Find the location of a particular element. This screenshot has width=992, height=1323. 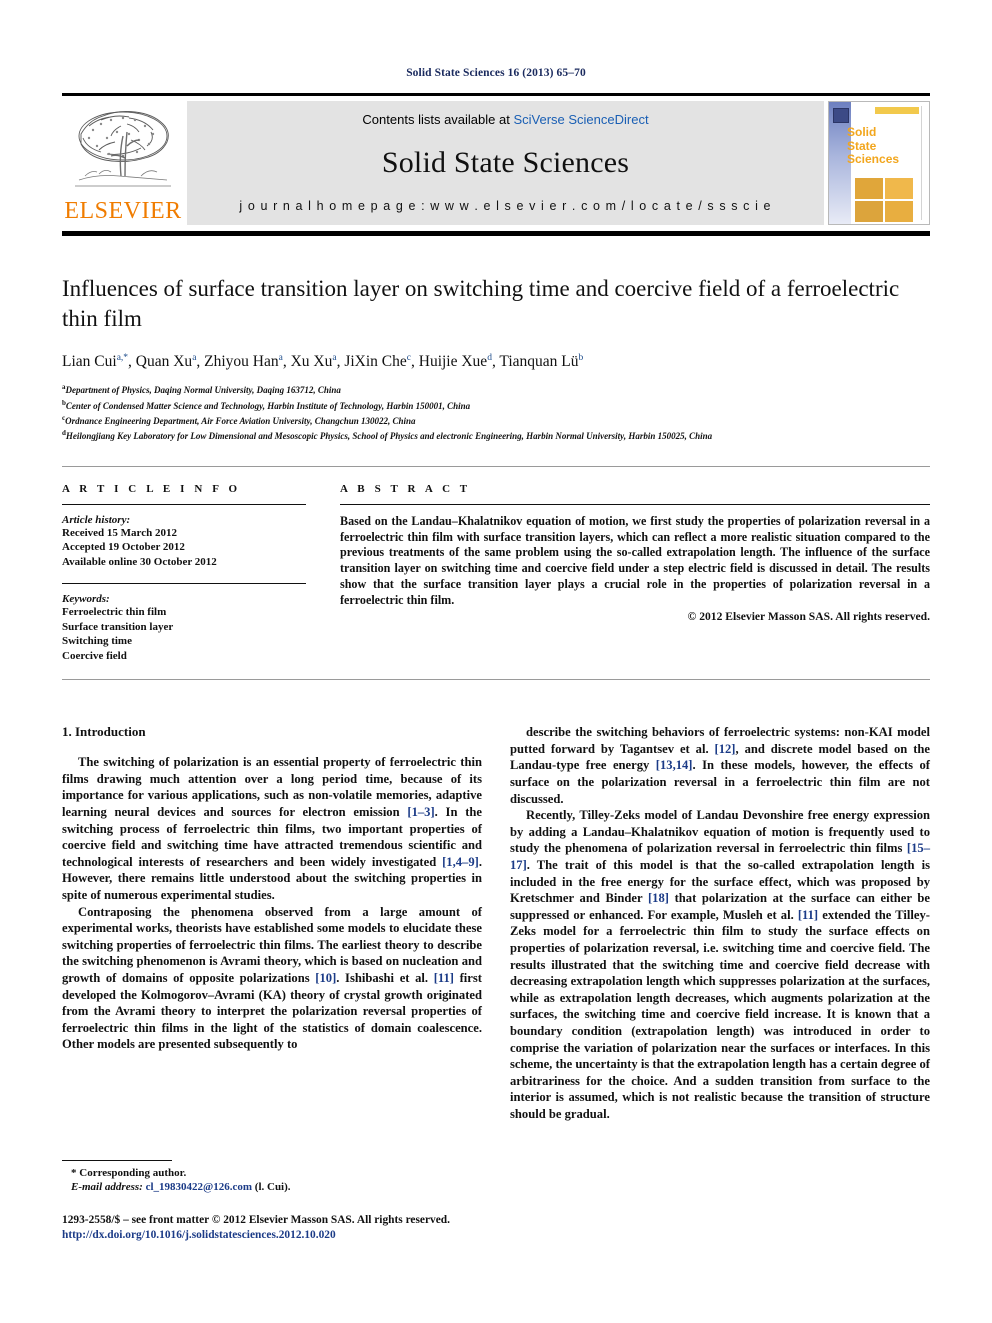

journal-cover-thumbnail: Solid State Sciences is located at coordinates (879, 163).